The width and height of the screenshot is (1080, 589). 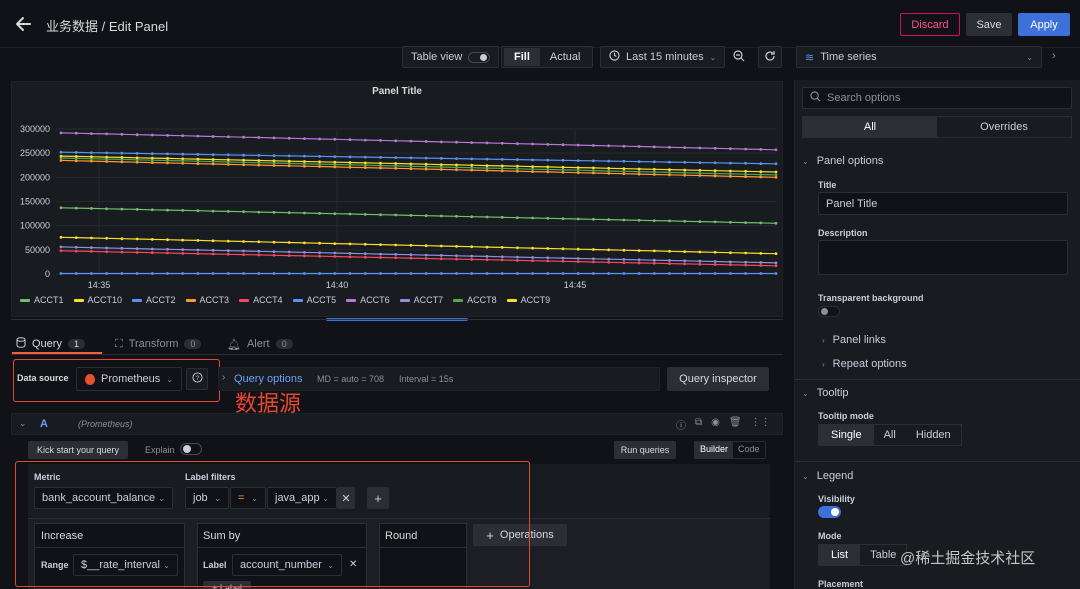 What do you see at coordinates (1004, 127) in the screenshot?
I see `tab-overrides: Overrides` at bounding box center [1004, 127].